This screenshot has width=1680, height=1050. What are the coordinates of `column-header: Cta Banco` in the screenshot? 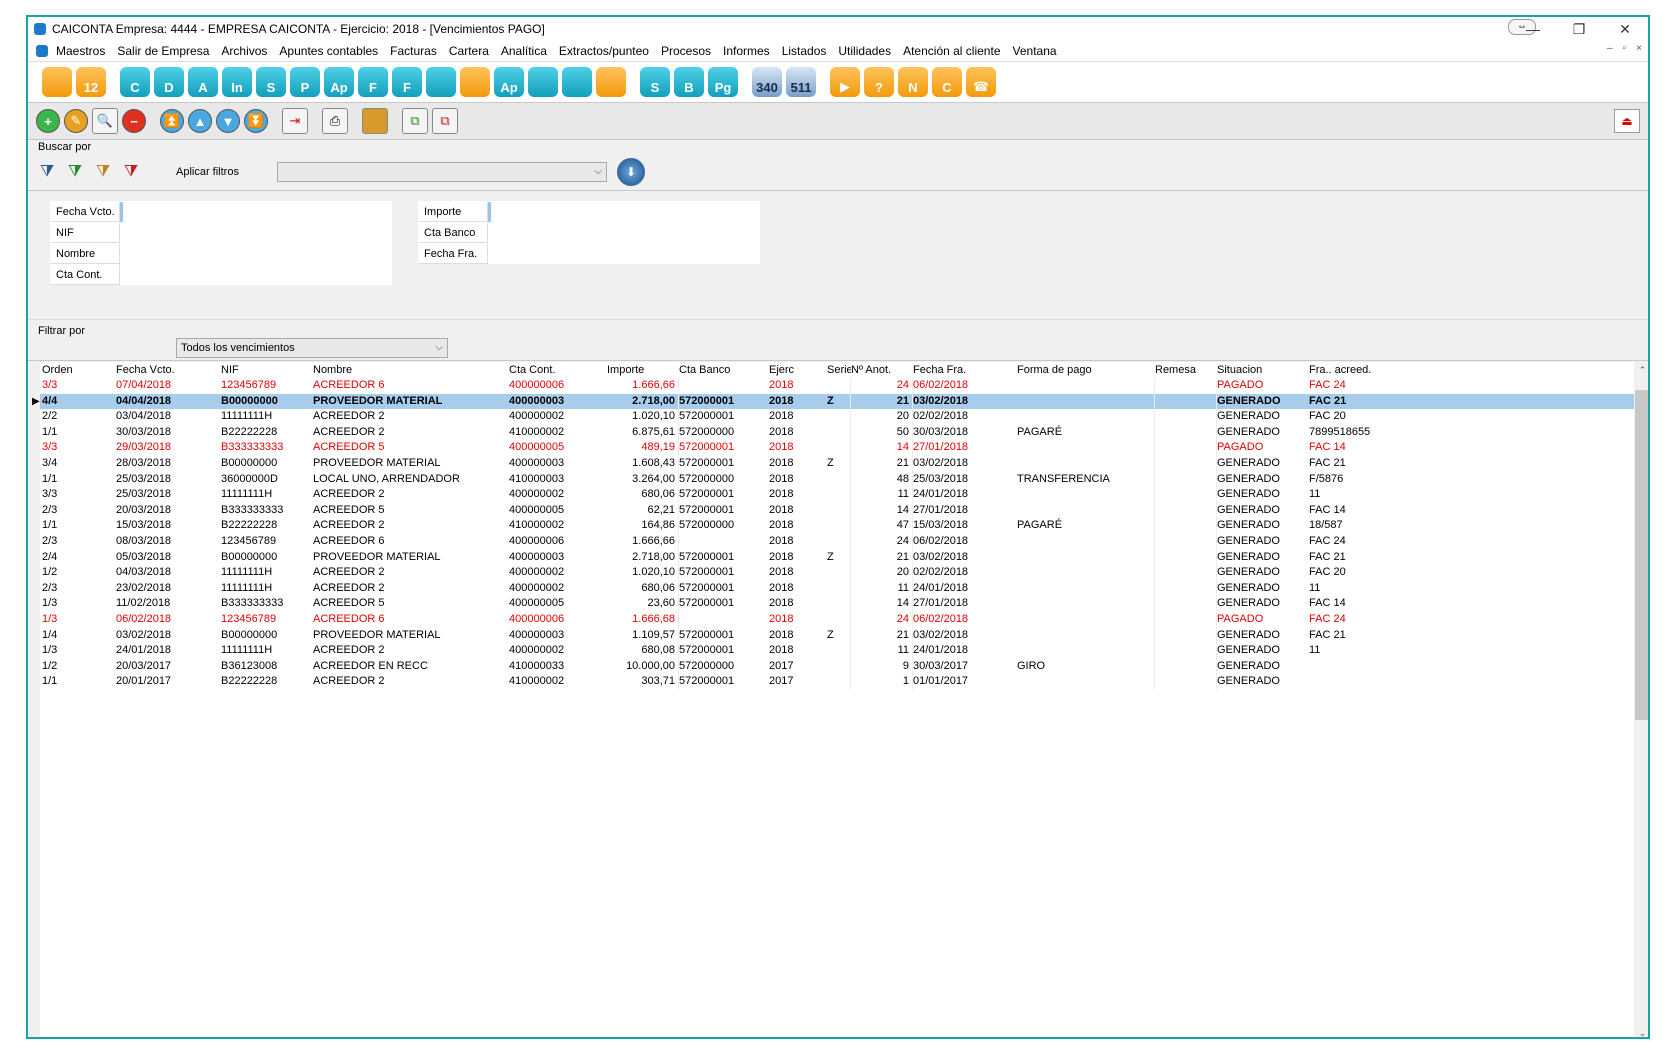 It's located at (724, 370).